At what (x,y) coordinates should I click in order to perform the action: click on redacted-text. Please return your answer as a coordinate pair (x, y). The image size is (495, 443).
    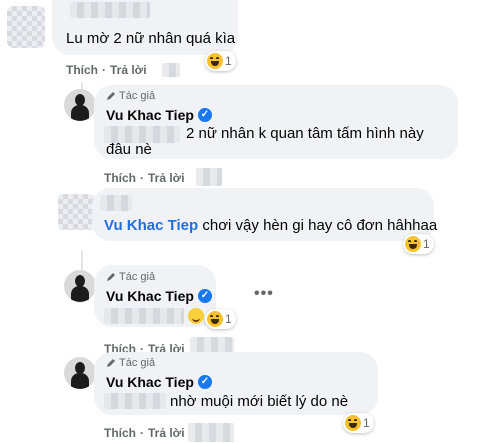
    Looking at the image, I should click on (144, 316).